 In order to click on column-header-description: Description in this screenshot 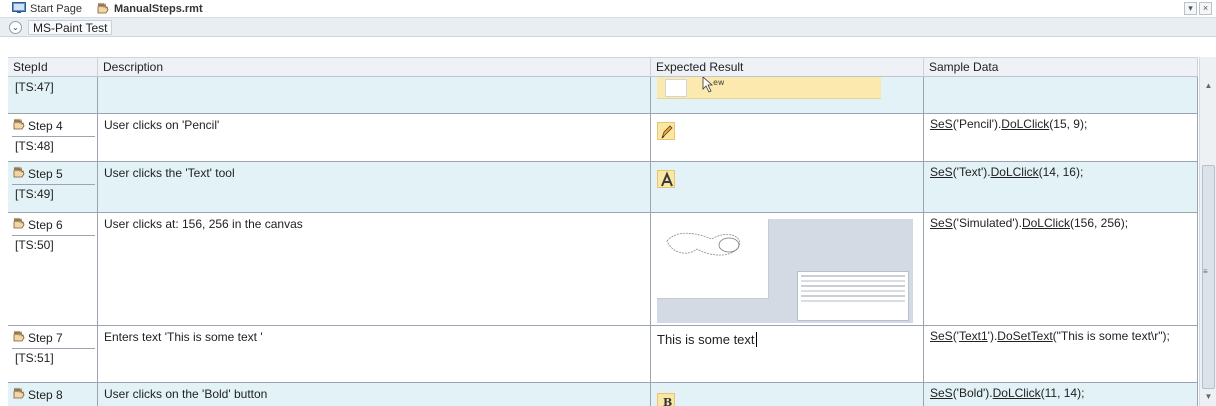, I will do `click(374, 67)`.